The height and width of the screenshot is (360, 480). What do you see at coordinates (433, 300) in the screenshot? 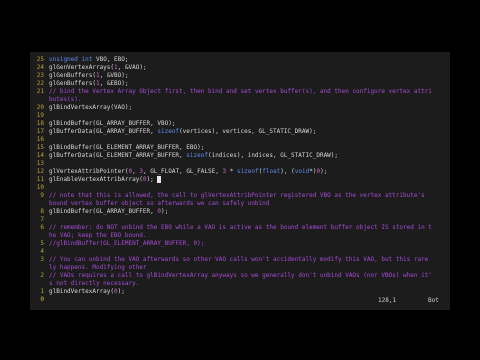
I see `scroll-indicator: Bot` at bounding box center [433, 300].